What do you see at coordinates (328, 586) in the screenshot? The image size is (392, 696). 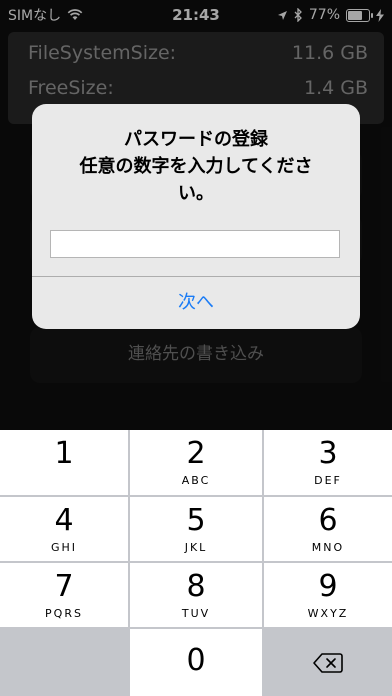 I see `key-digit: 9` at bounding box center [328, 586].